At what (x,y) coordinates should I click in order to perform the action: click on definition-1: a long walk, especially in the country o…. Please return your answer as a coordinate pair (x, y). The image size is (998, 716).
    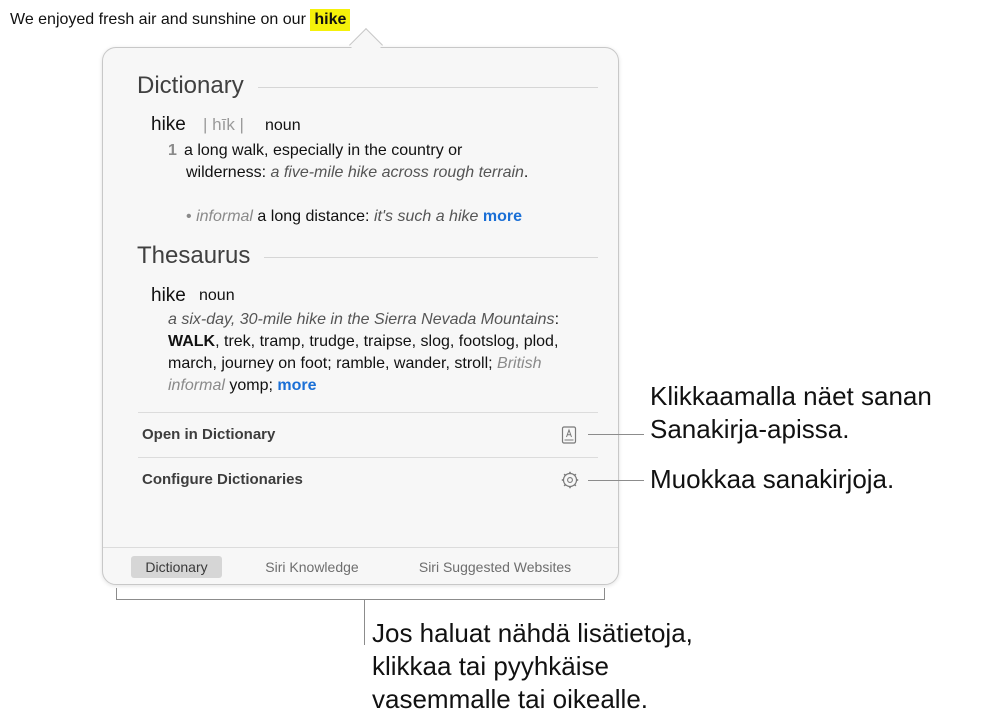
    Looking at the image, I should click on (356, 161).